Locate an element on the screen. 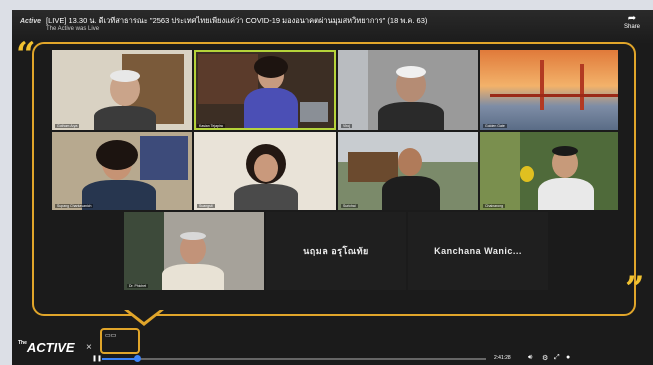 This screenshot has height=365, width=653. participant-name: Surichai is located at coordinates (349, 206).